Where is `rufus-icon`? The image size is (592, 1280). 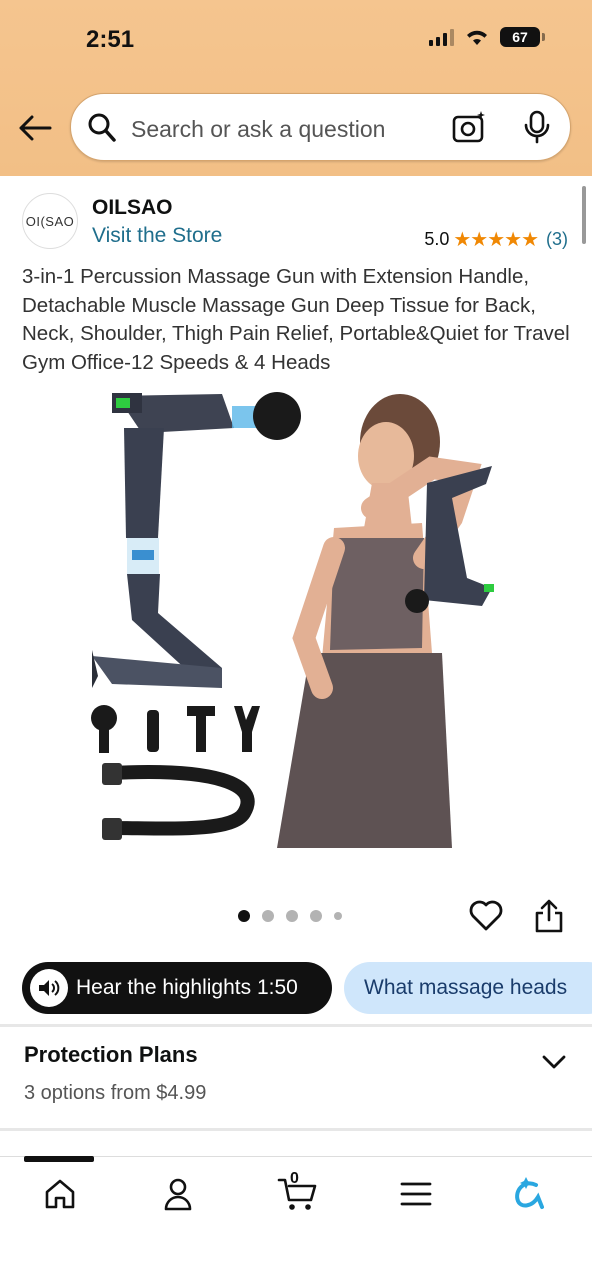 rufus-icon is located at coordinates (529, 1193).